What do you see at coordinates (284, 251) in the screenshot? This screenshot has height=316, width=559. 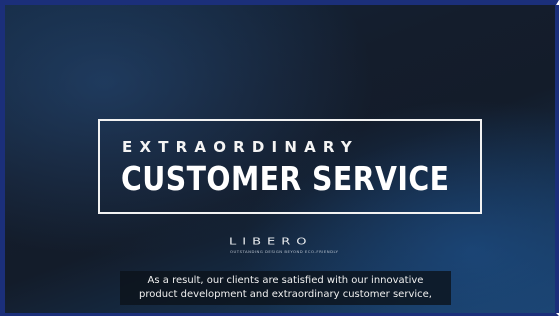 I see `logo-tagline: OUTSTANDING DESIGN BEYOND ECO-FRIENDLY` at bounding box center [284, 251].